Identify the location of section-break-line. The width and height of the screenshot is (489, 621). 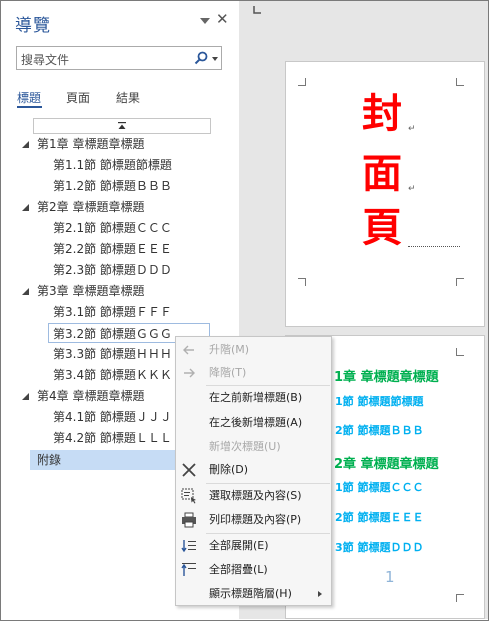
(434, 246).